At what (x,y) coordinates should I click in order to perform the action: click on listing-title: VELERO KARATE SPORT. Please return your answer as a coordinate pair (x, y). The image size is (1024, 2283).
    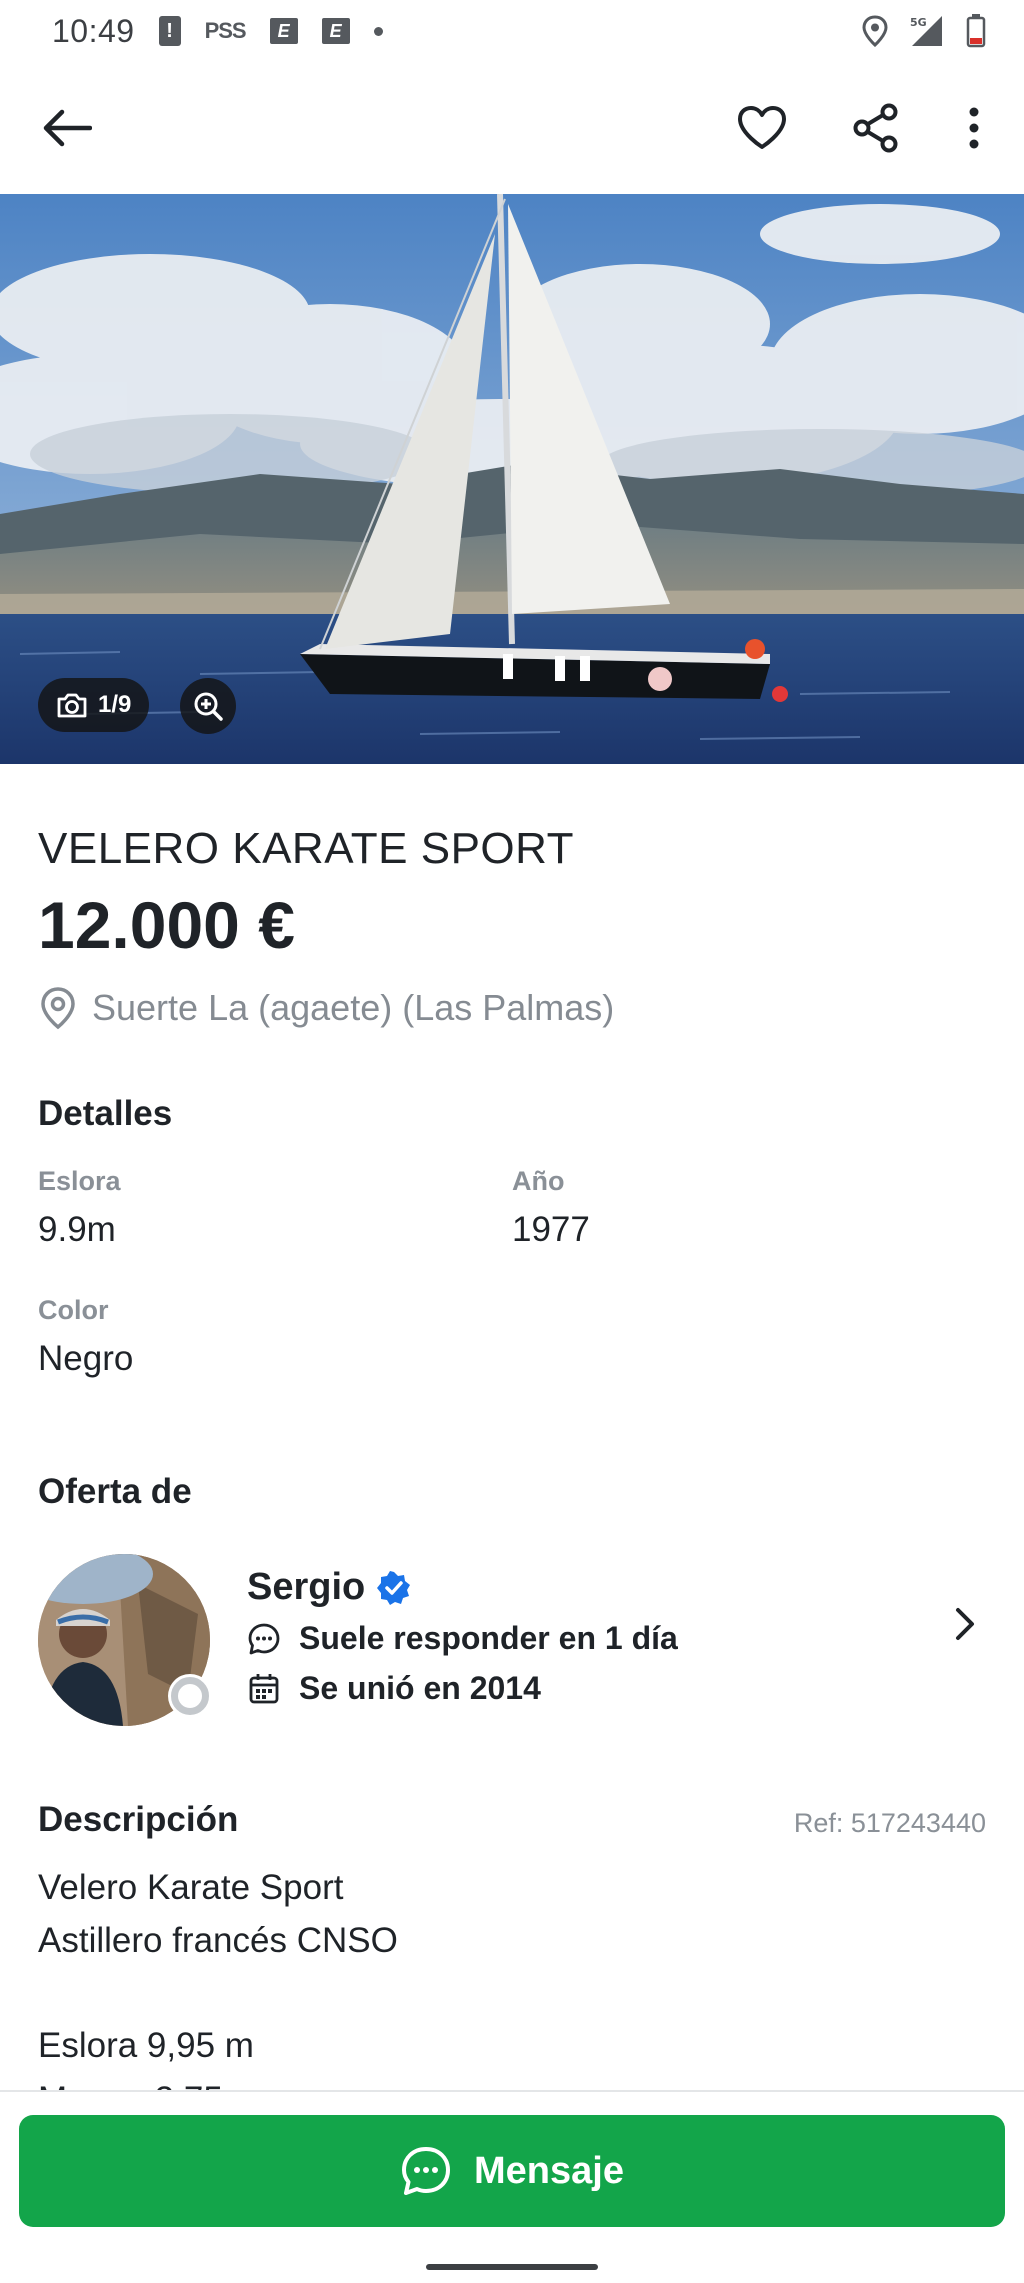
    Looking at the image, I should click on (306, 848).